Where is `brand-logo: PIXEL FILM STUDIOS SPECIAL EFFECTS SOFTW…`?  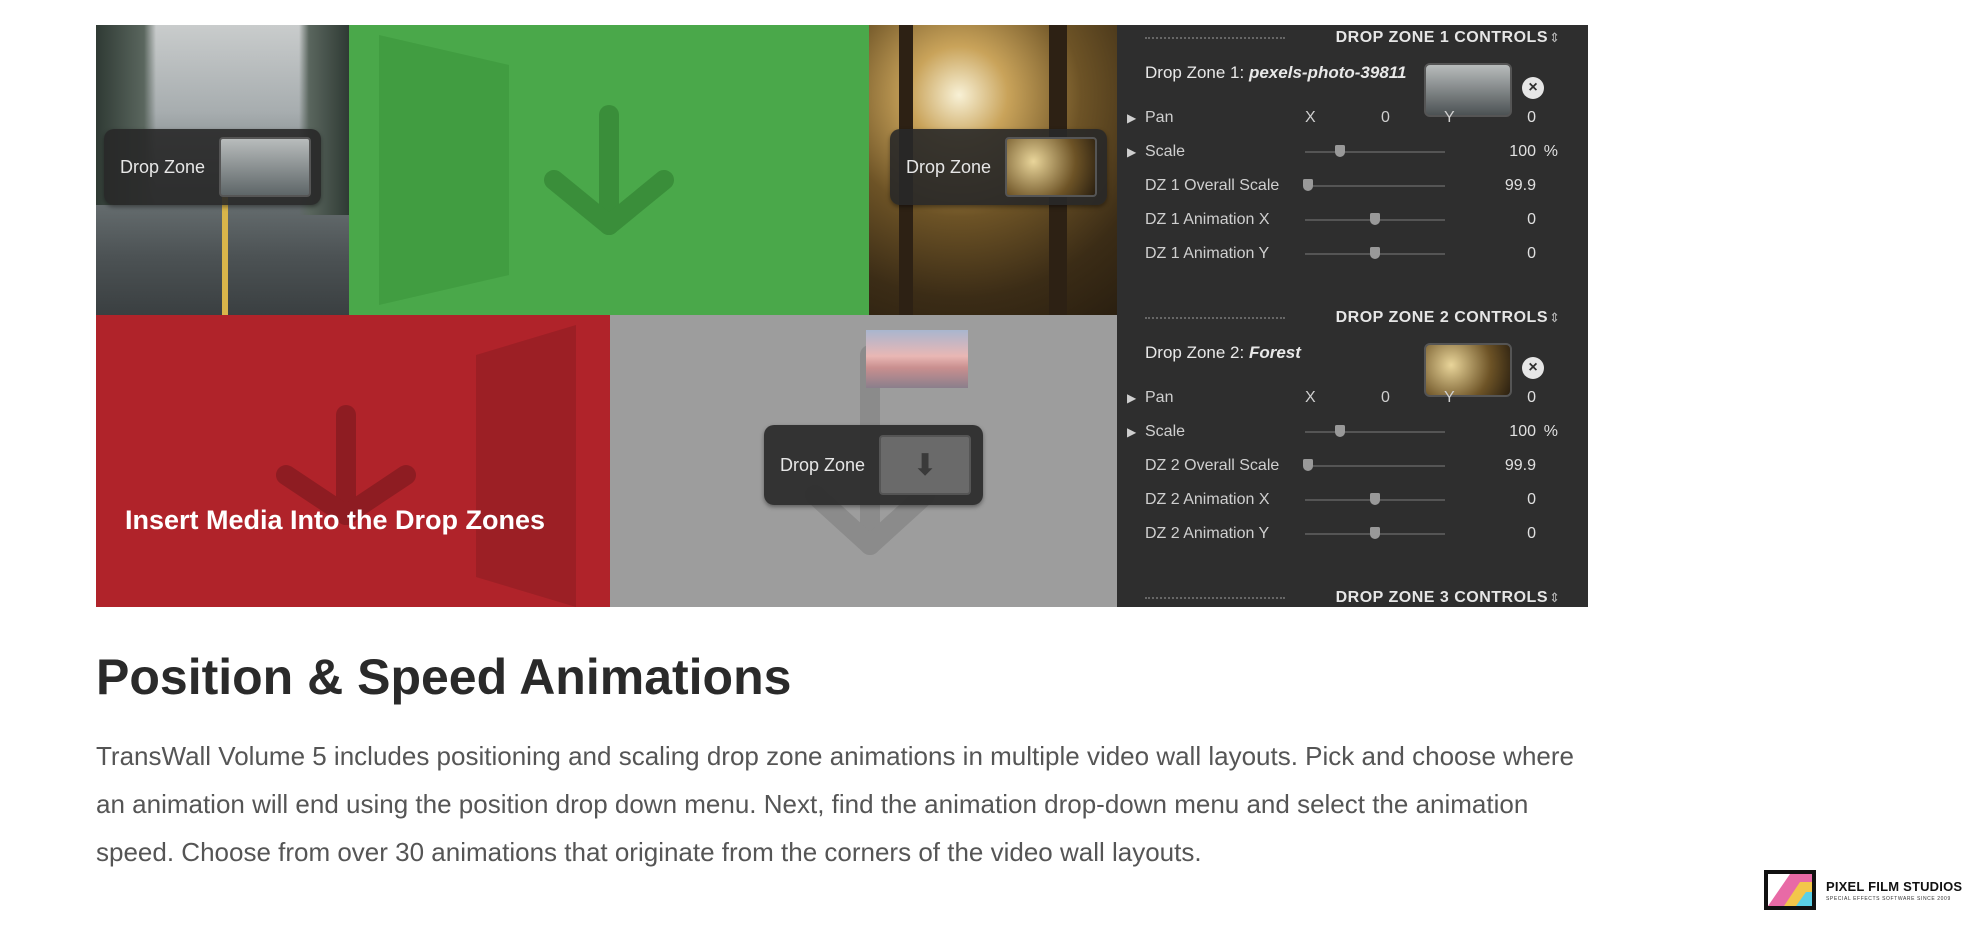
brand-logo: PIXEL FILM STUDIOS SPECIAL EFFECTS SOFTW… is located at coordinates (1863, 890).